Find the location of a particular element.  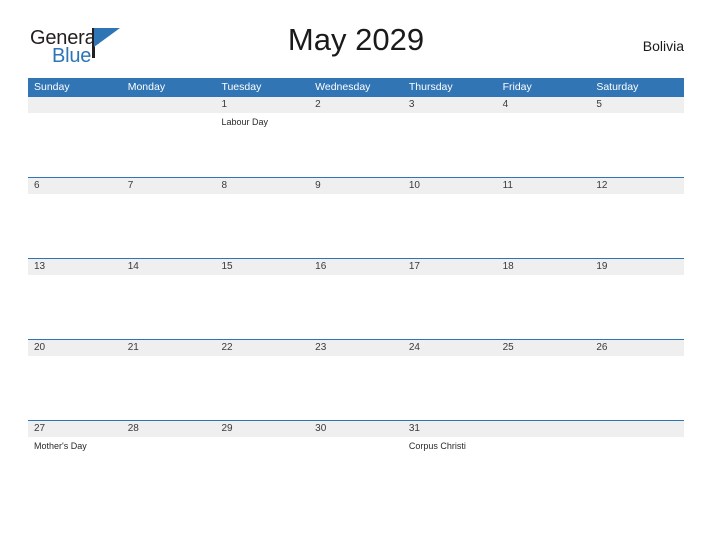

date-number-band: 27 28 29 30 31 is located at coordinates (356, 428).